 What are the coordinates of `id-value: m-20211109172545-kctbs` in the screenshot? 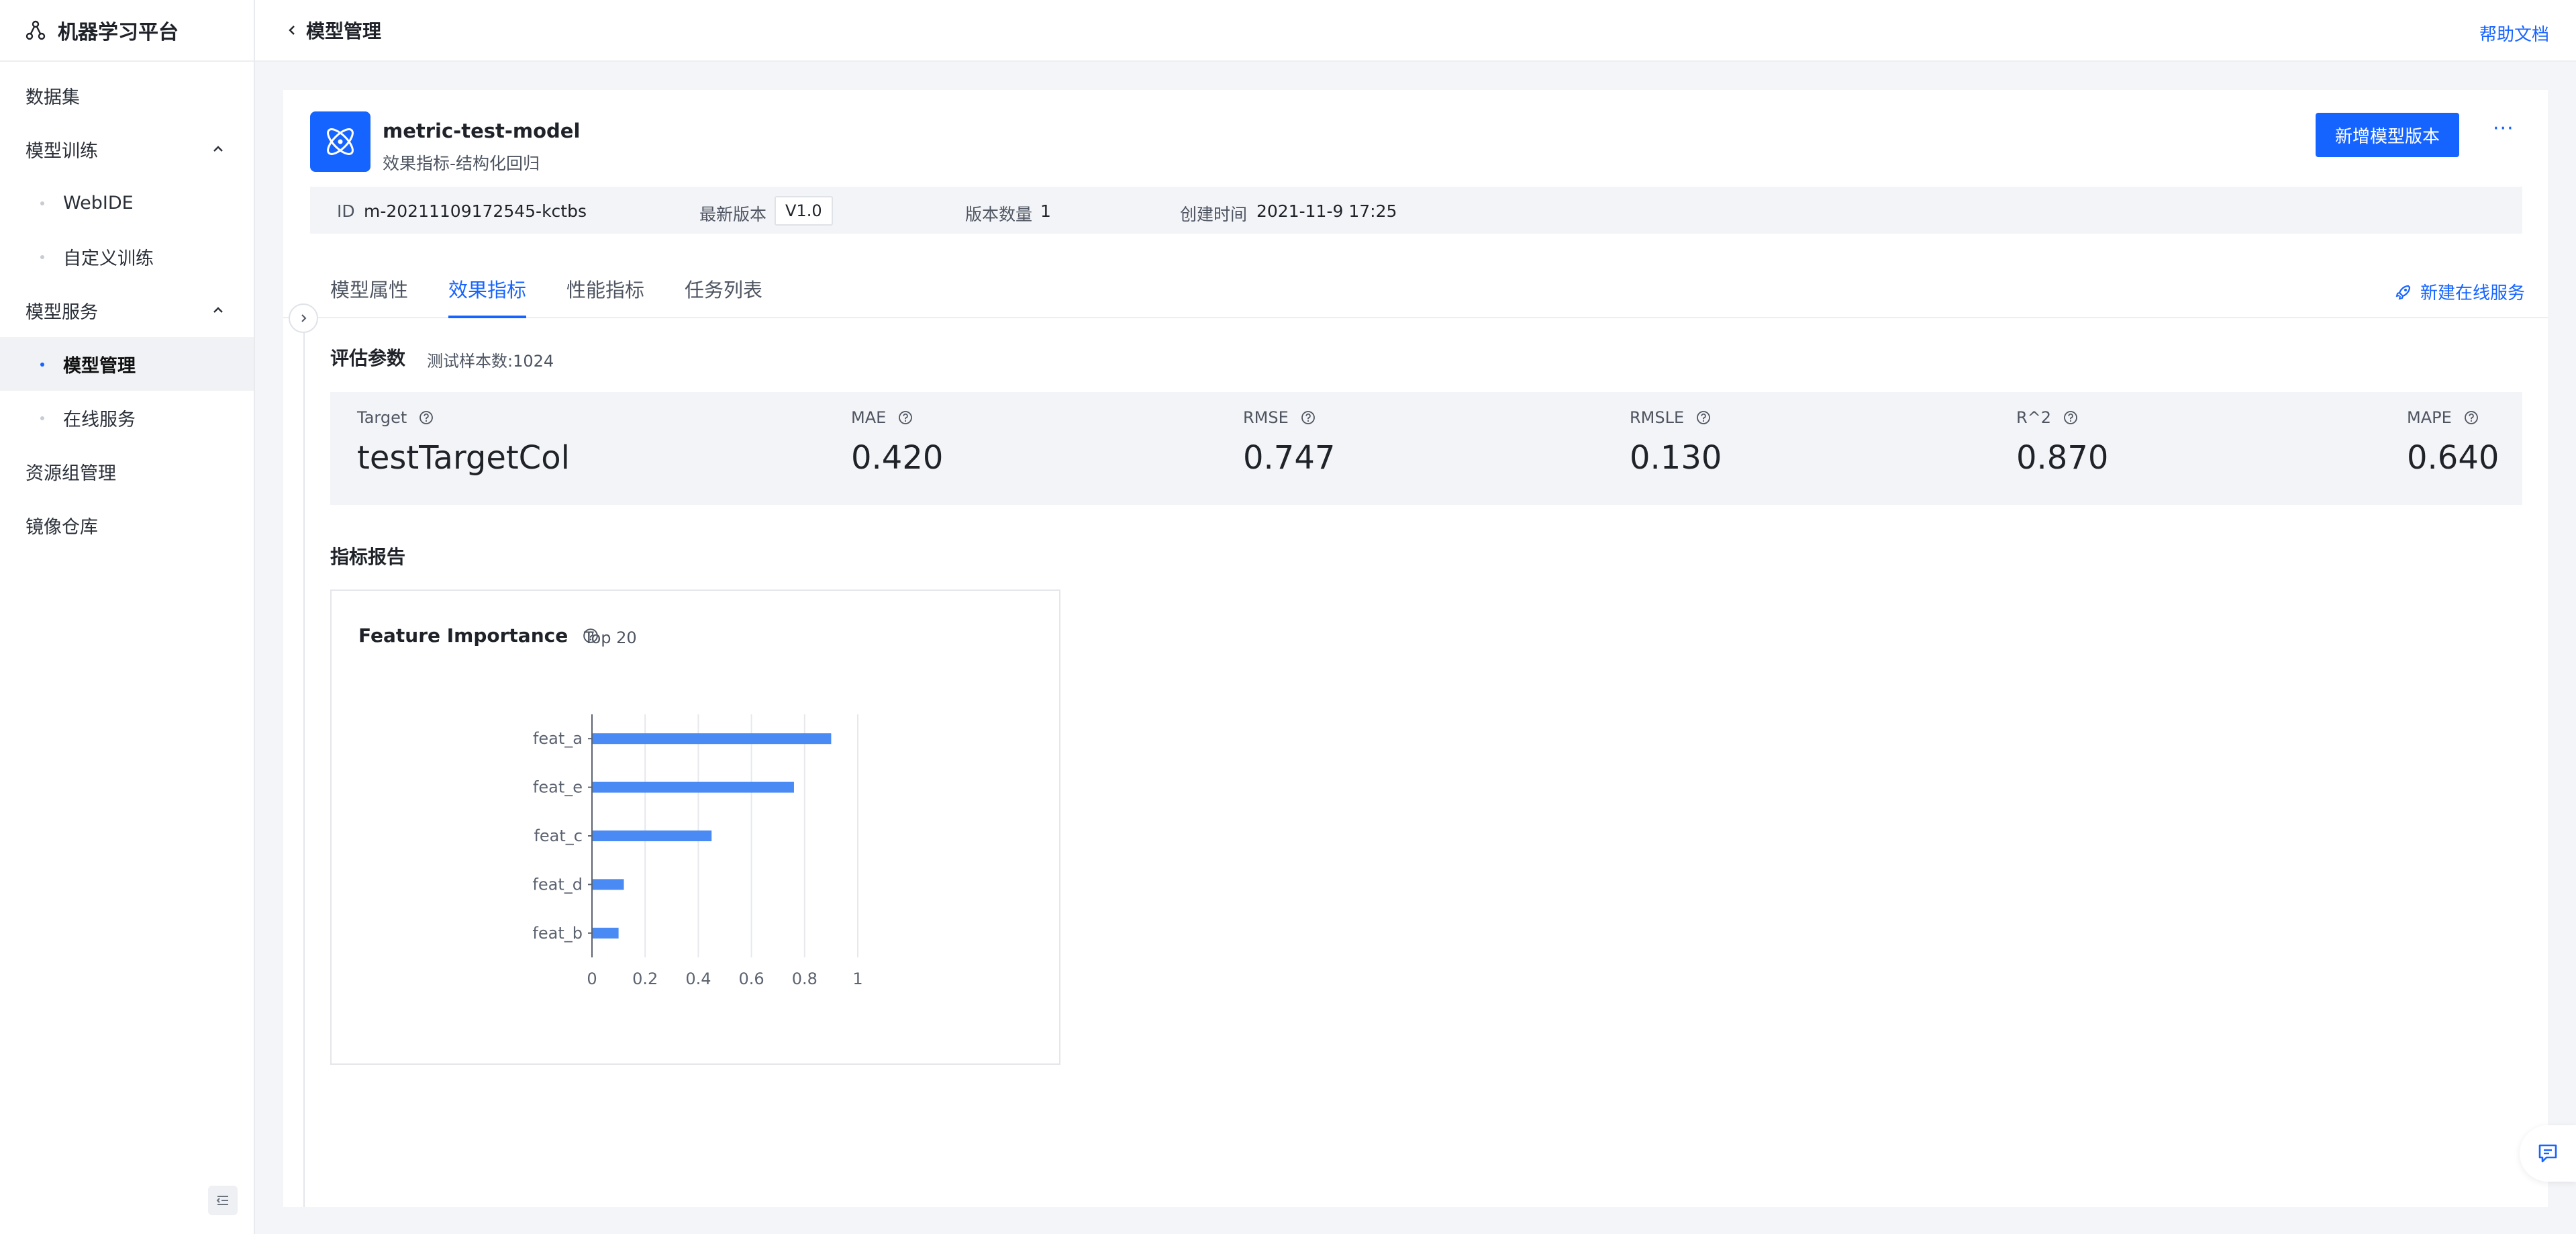 It's located at (475, 211).